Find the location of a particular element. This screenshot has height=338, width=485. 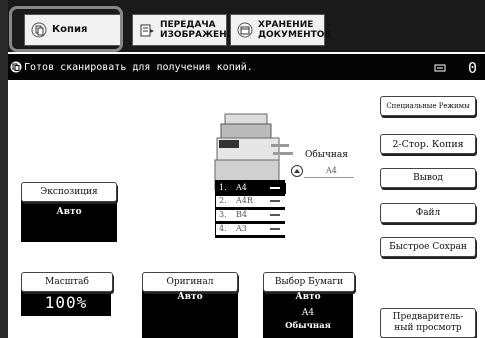

file-button: Файл is located at coordinates (428, 213).